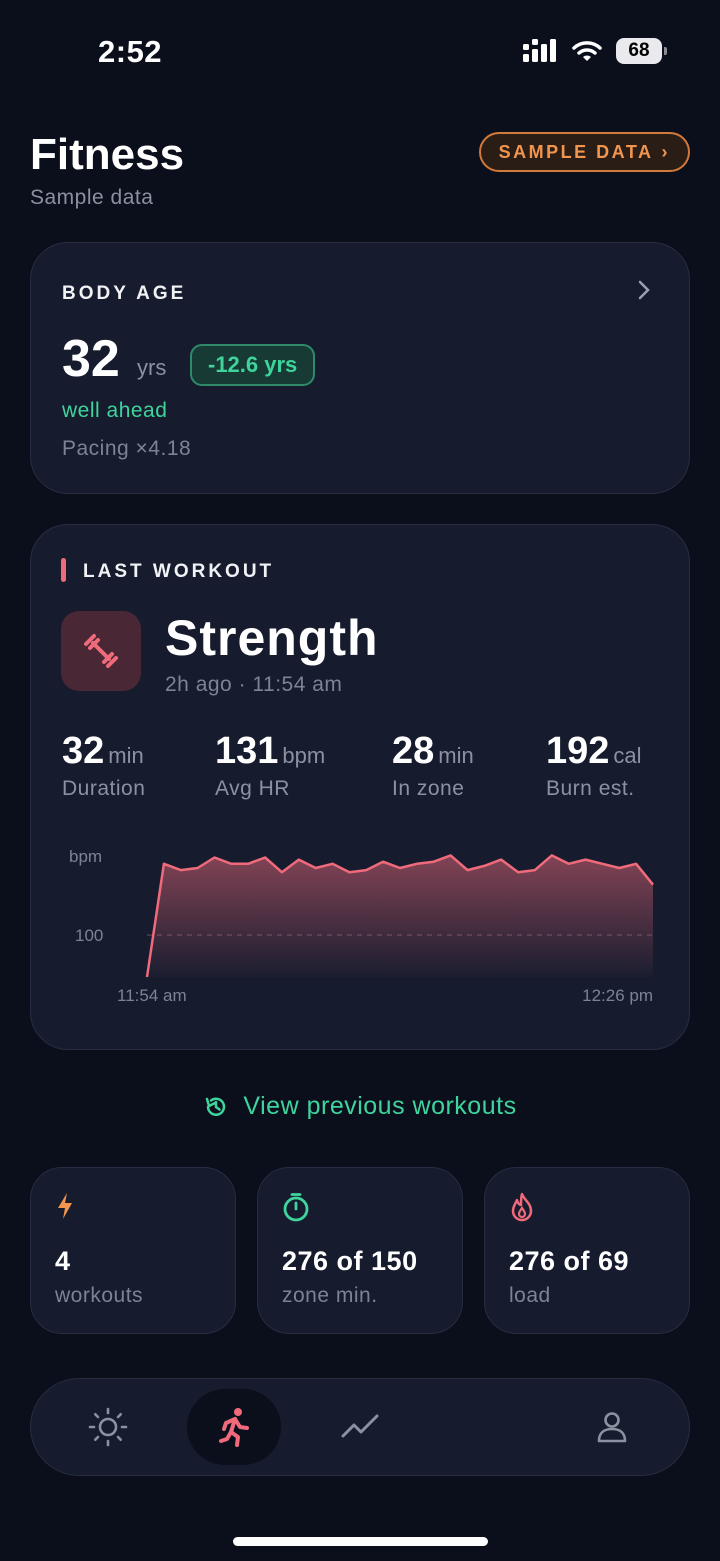  I want to click on chevron-right-icon, so click(644, 293).